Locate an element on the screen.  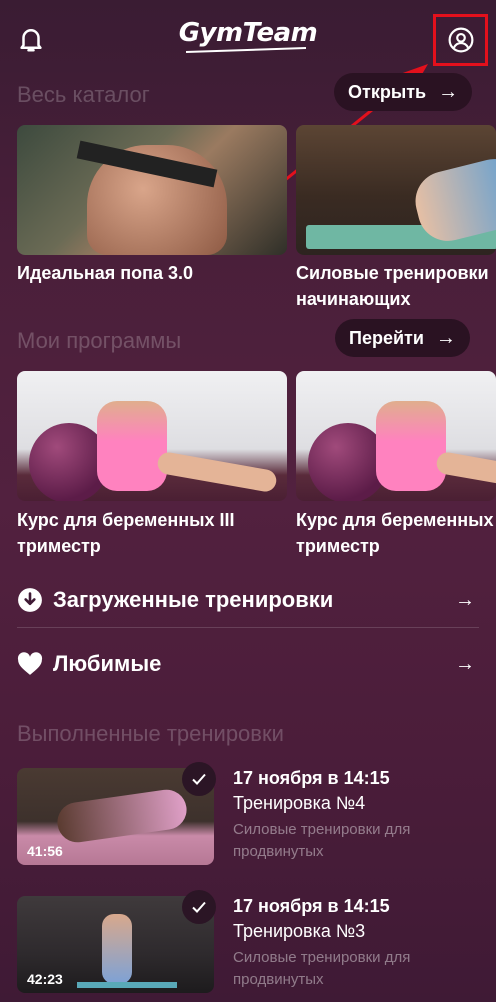
profile-icon is located at coordinates (461, 40).